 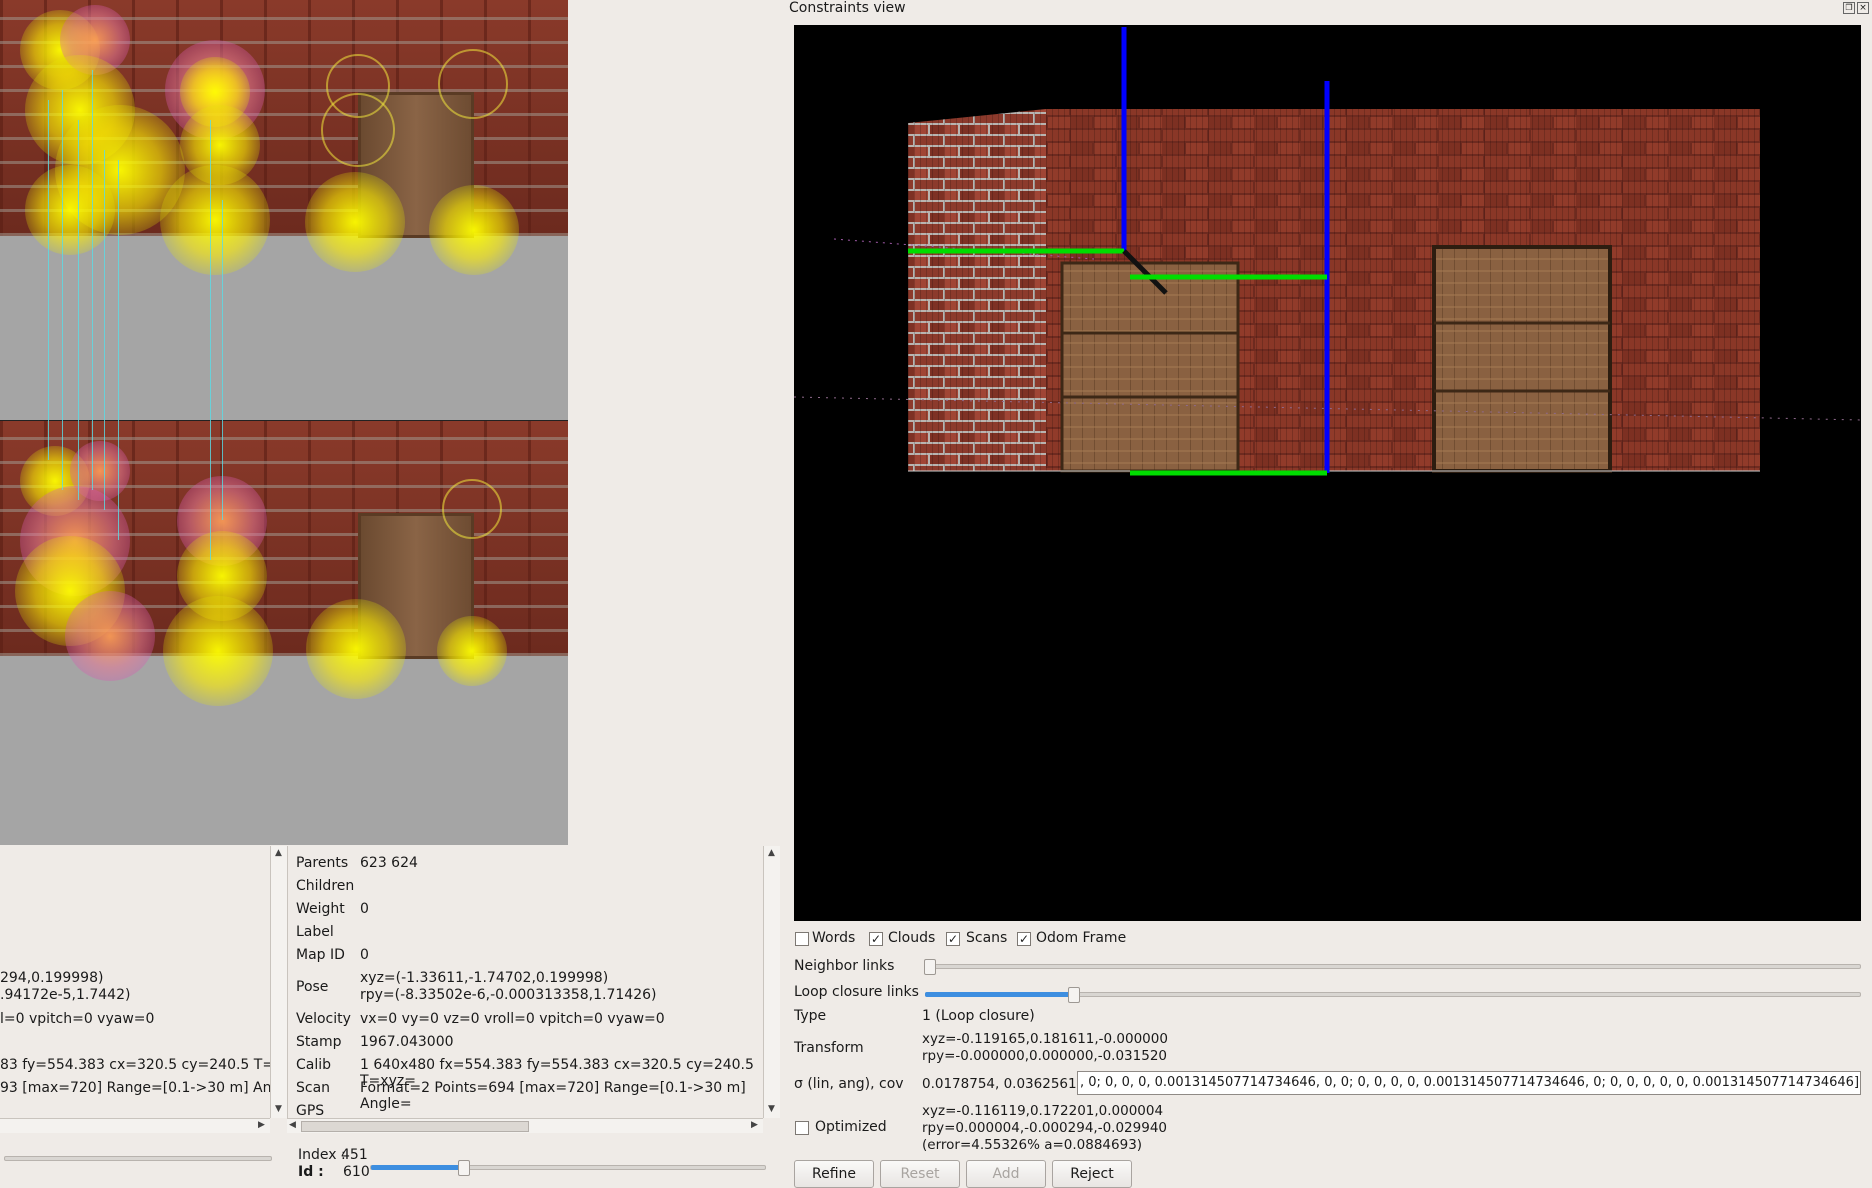 What do you see at coordinates (284, 210) in the screenshot?
I see `image-view-top` at bounding box center [284, 210].